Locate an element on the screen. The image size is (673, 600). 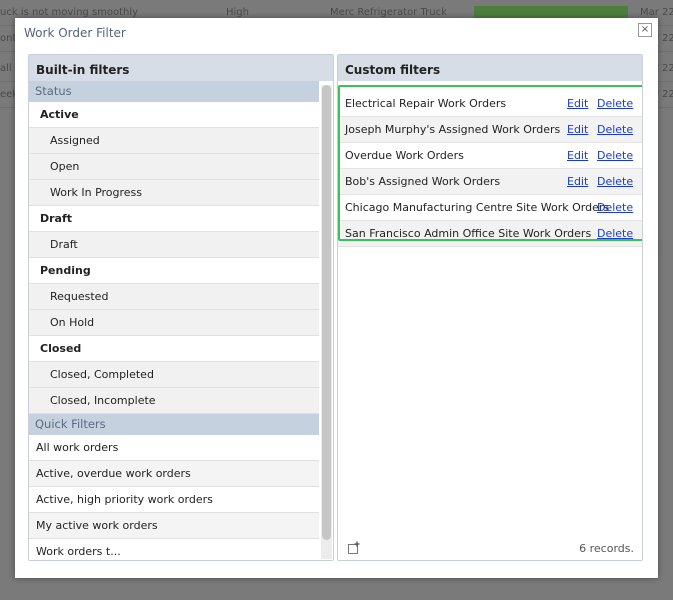
filter-item-on-hold: On Hold is located at coordinates (174, 323).